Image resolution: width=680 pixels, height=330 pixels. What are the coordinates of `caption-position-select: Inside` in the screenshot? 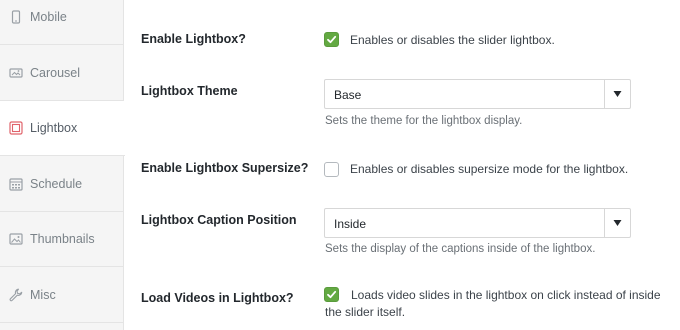 It's located at (477, 223).